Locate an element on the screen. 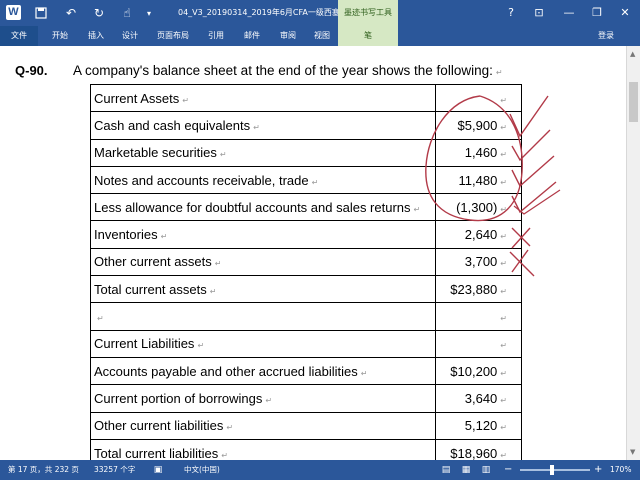 The height and width of the screenshot is (480, 640). table-row: Marketable securities ↵ 1,460 ↵ is located at coordinates (306, 152).